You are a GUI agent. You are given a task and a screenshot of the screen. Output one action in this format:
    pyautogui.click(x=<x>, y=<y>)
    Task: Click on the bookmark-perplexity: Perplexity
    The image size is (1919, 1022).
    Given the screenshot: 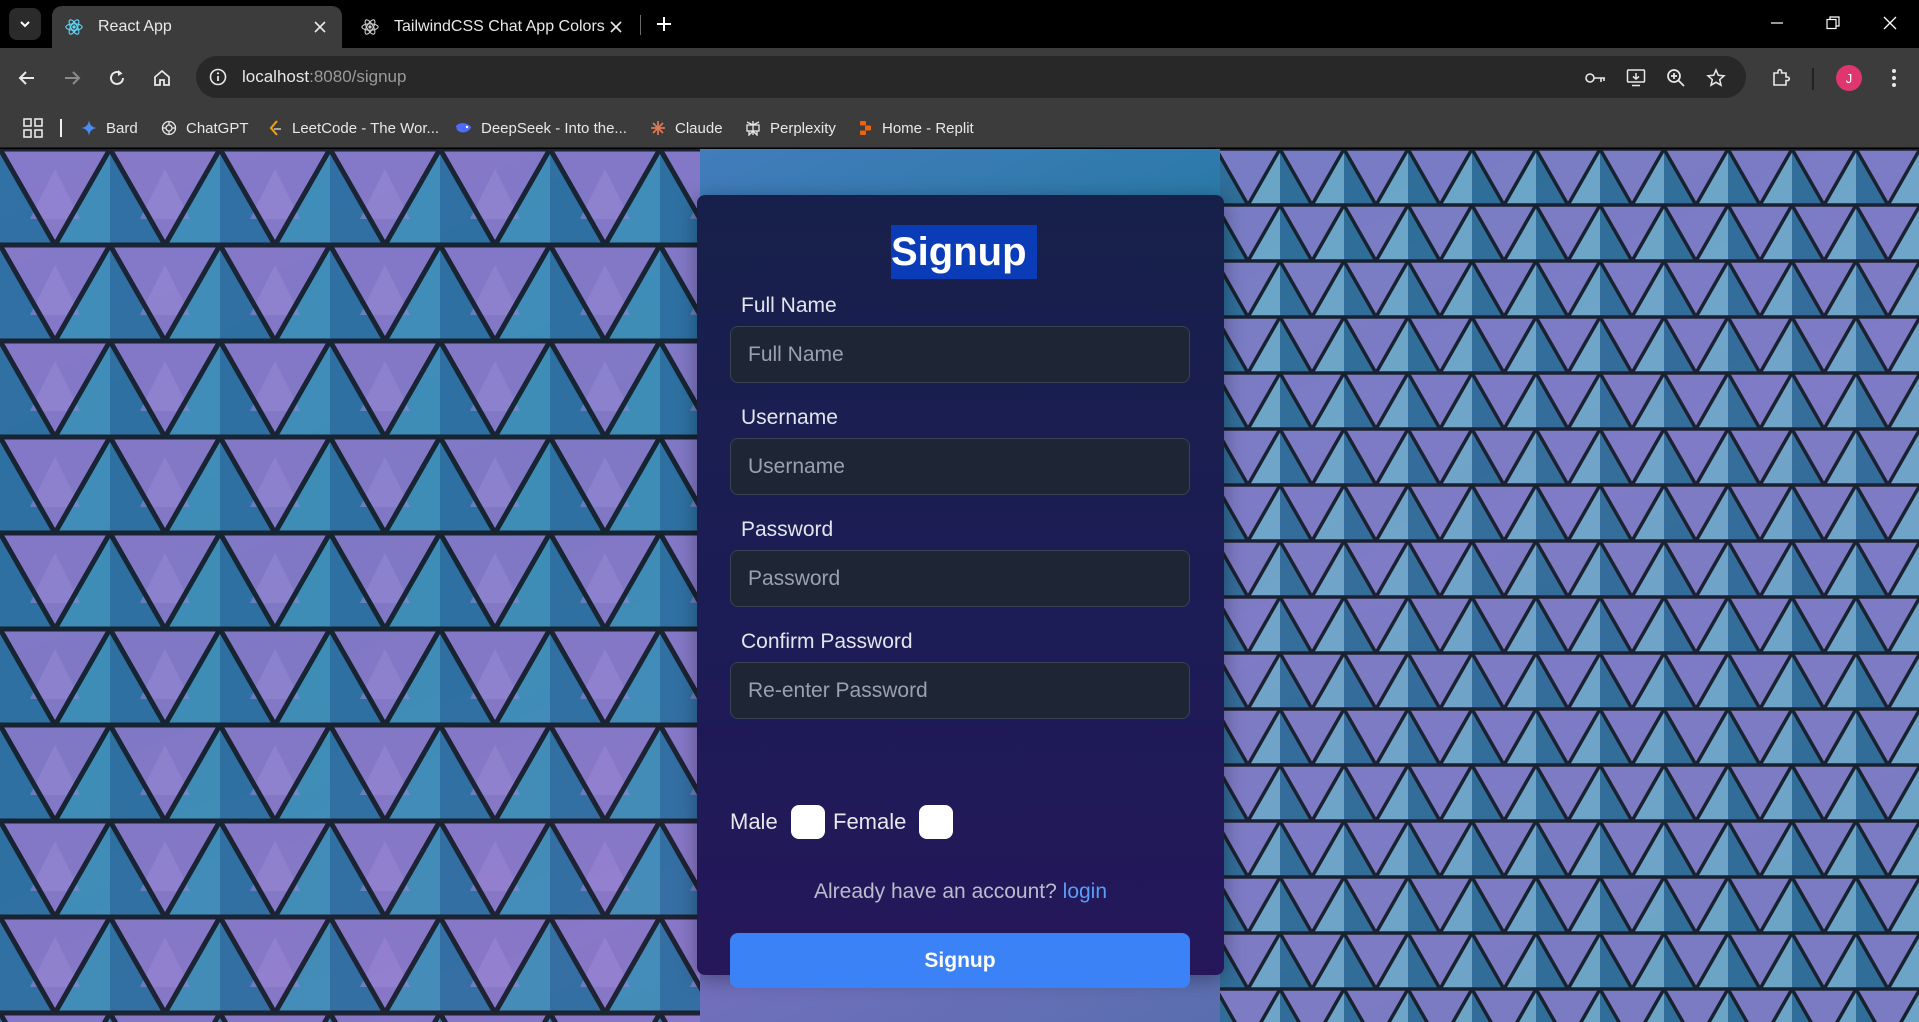 What is the action you would take?
    pyautogui.click(x=790, y=128)
    